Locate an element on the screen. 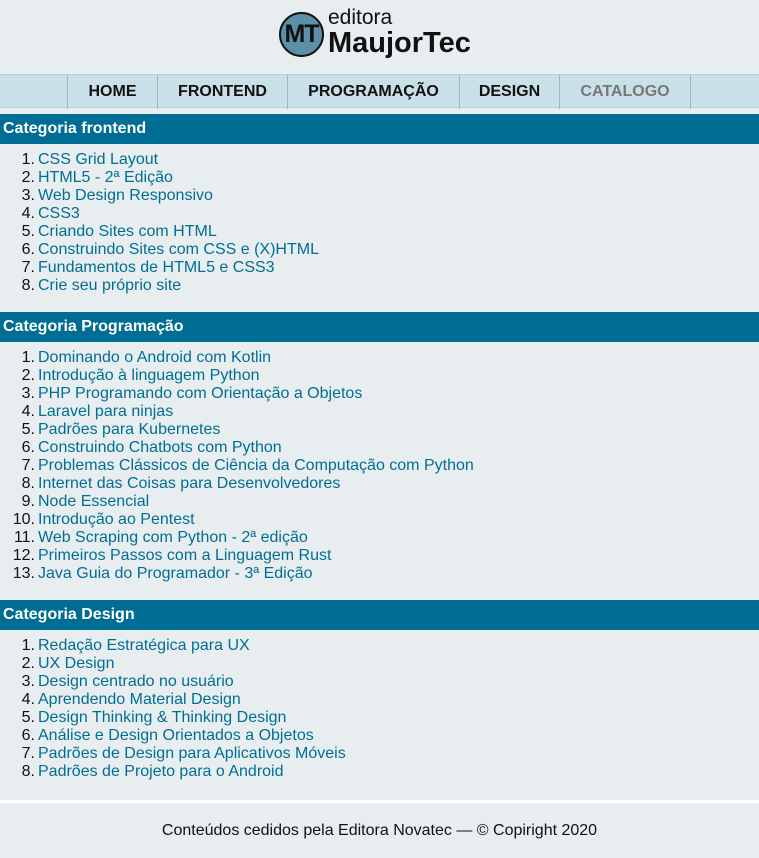 This screenshot has width=759, height=858. list-item: 3. Web Design Responsivo is located at coordinates (159, 196).